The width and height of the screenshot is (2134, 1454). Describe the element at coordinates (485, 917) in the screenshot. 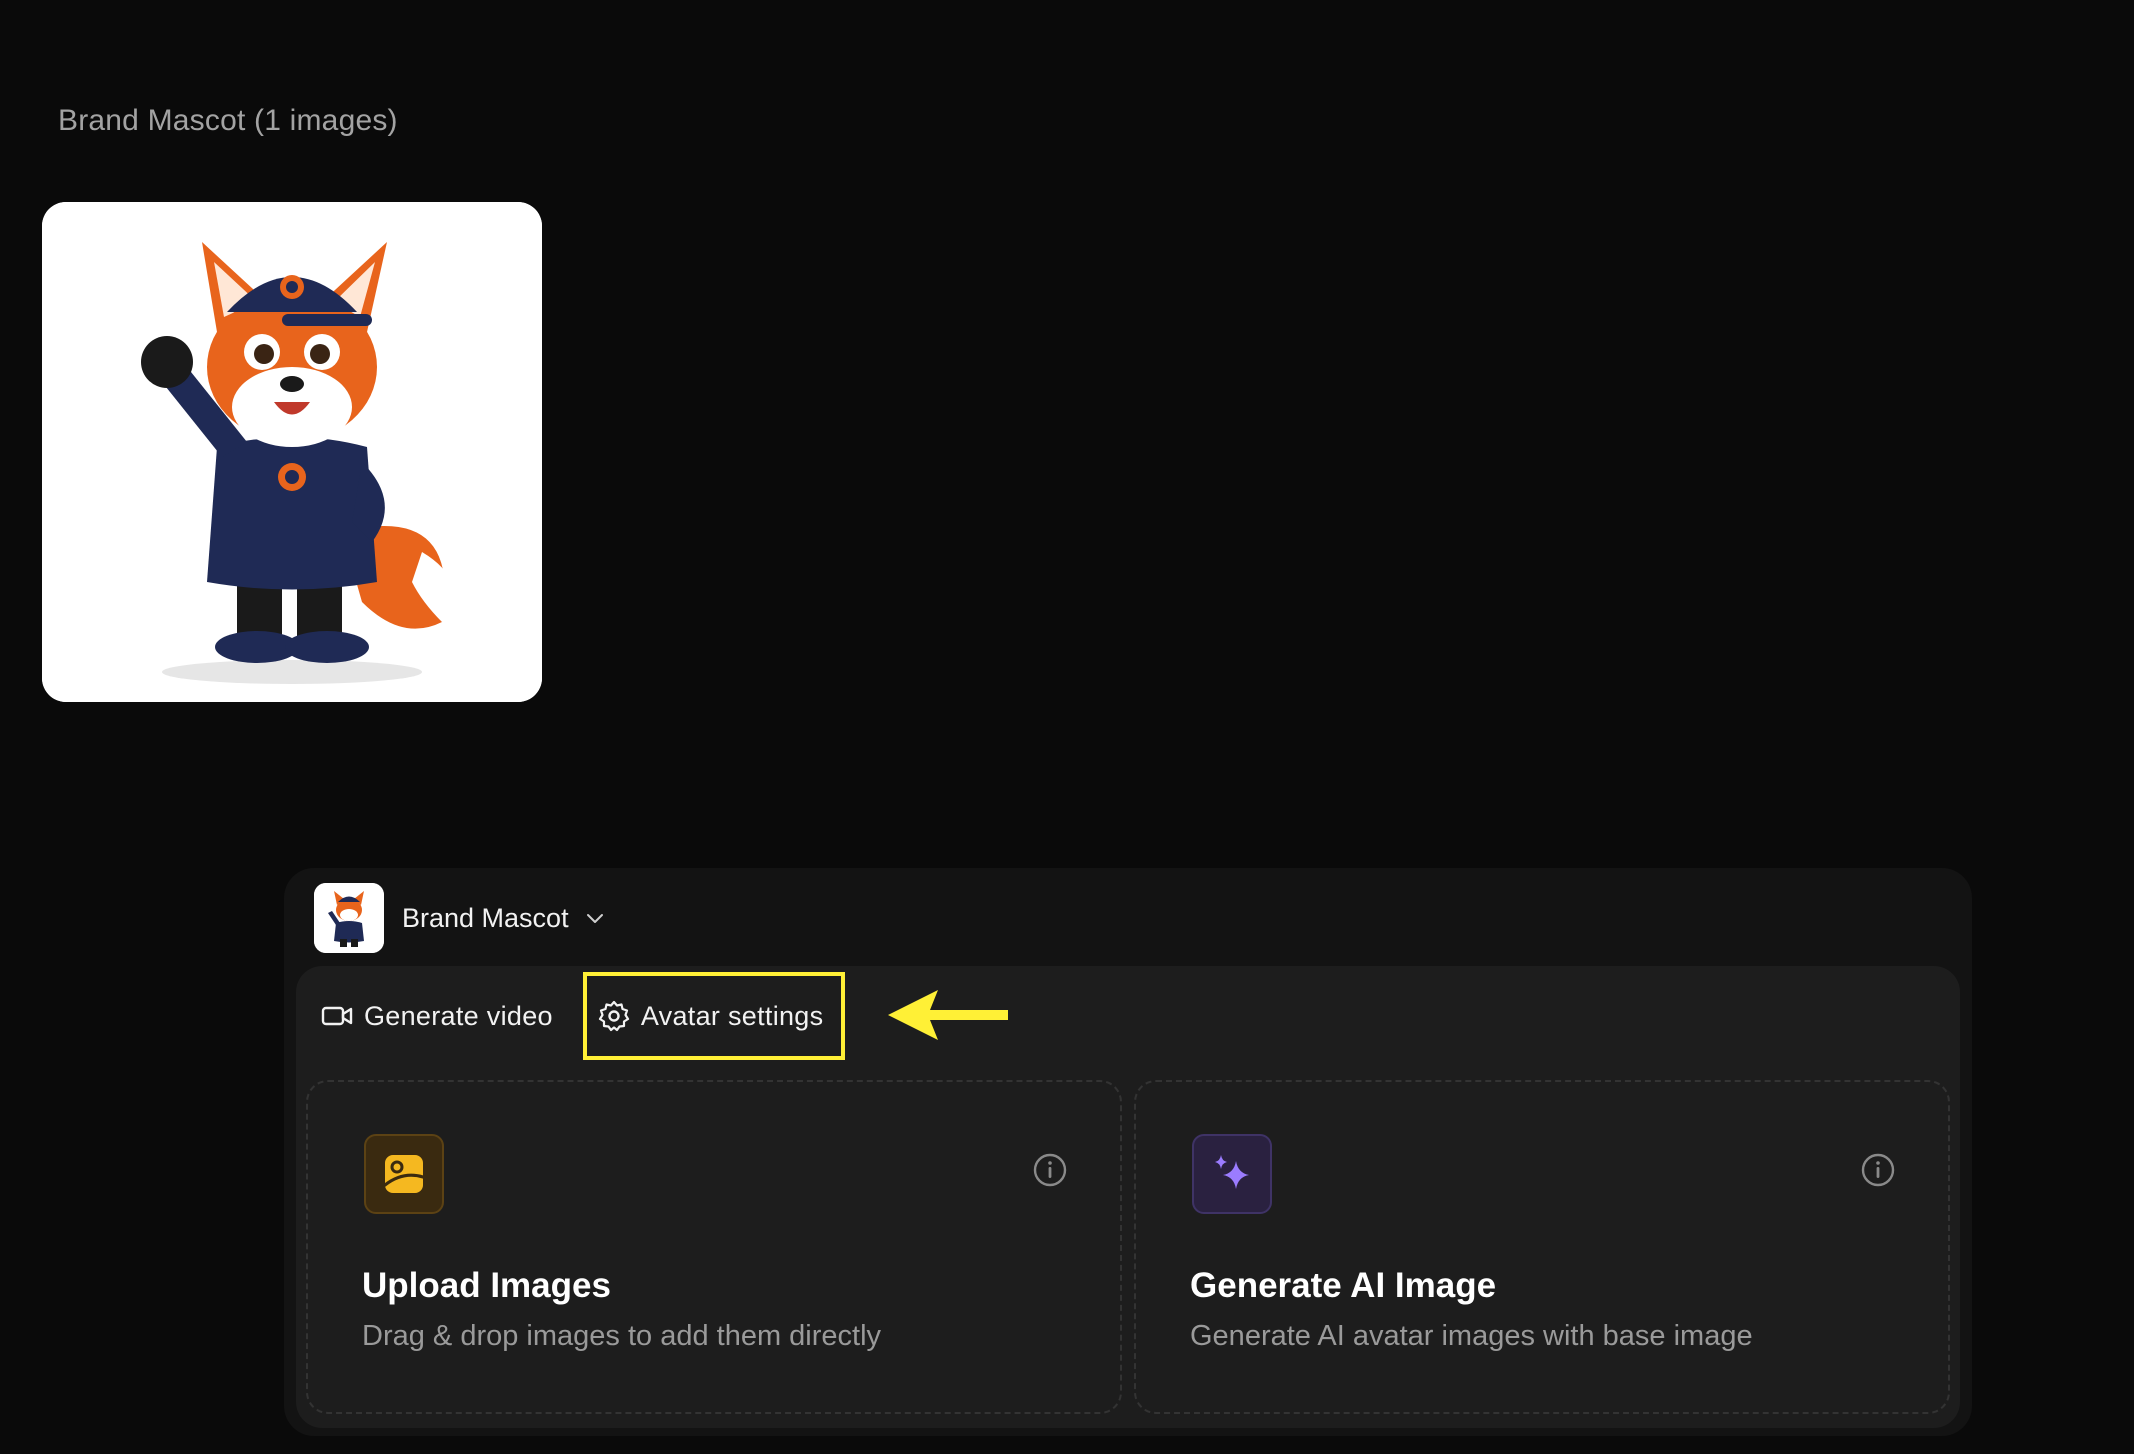

I see `avatar-name: Brand Mascot` at that location.